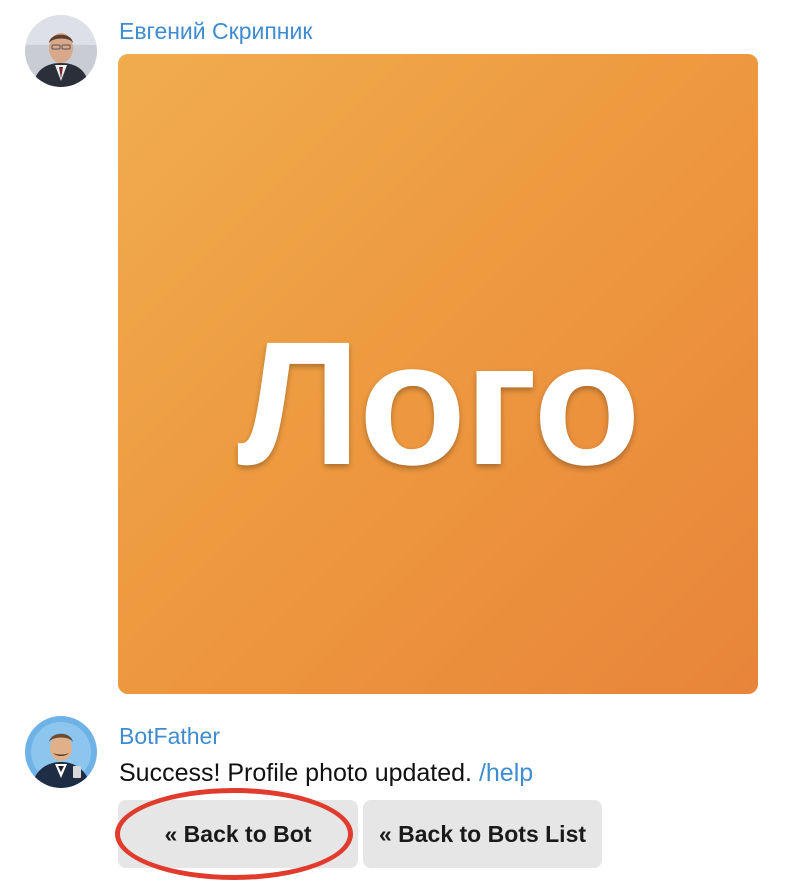  What do you see at coordinates (215, 31) in the screenshot?
I see `sender-name: Евгений Скрипник` at bounding box center [215, 31].